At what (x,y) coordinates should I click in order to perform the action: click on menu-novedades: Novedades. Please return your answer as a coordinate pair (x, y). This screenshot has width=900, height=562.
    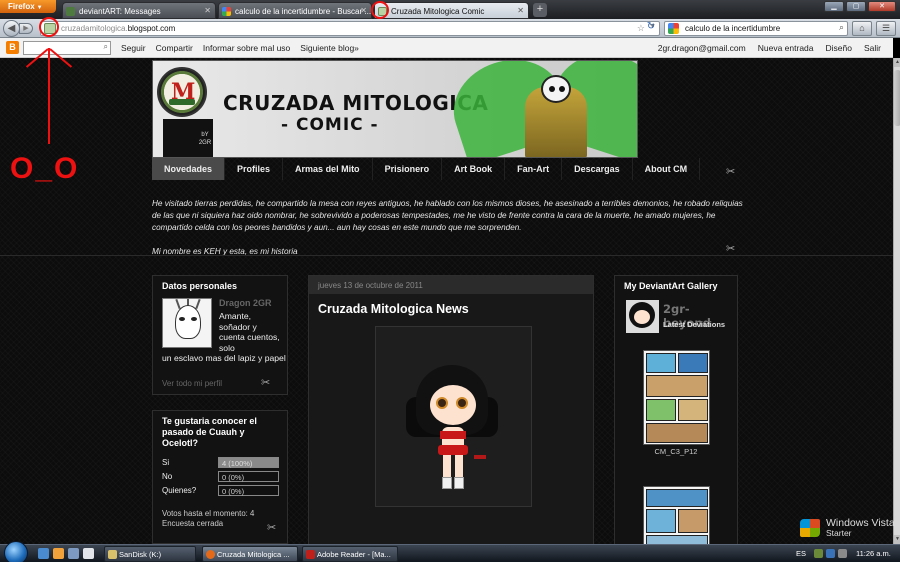
    Looking at the image, I should click on (189, 169).